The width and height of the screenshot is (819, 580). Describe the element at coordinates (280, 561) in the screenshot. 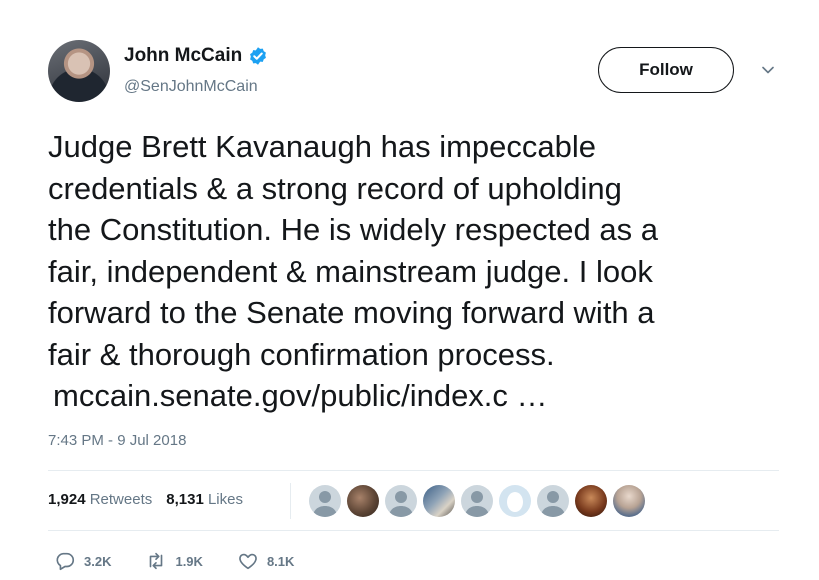

I see `like-count: 8.1K` at that location.